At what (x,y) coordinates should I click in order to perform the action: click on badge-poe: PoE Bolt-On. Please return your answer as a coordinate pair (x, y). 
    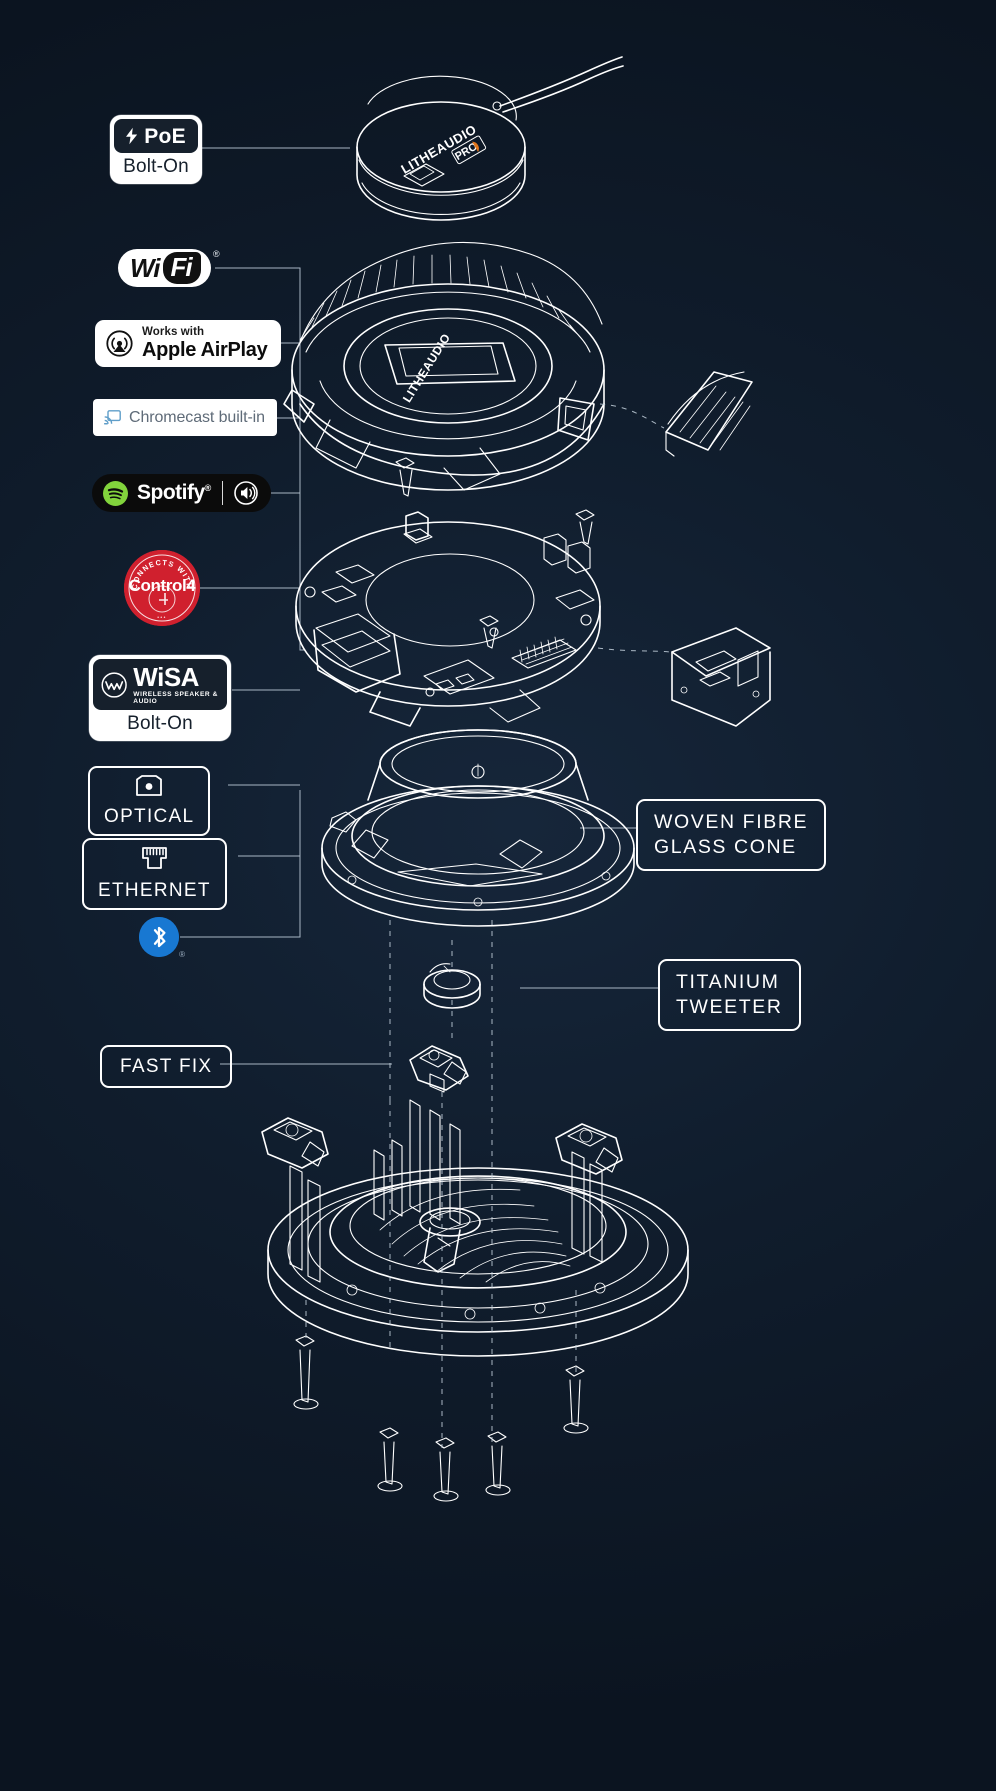
    Looking at the image, I should click on (156, 149).